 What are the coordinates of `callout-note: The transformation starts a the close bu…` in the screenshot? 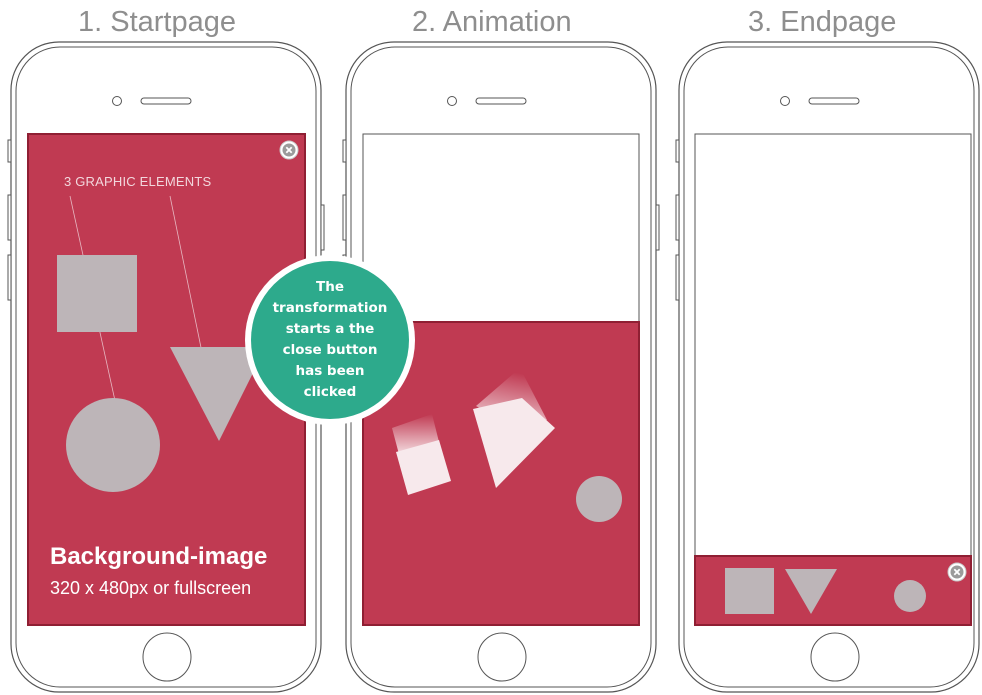 It's located at (330, 340).